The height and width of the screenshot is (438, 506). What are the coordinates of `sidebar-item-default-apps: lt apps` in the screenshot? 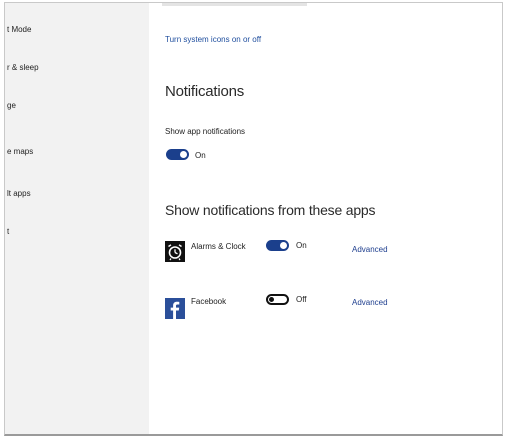 It's located at (19, 193).